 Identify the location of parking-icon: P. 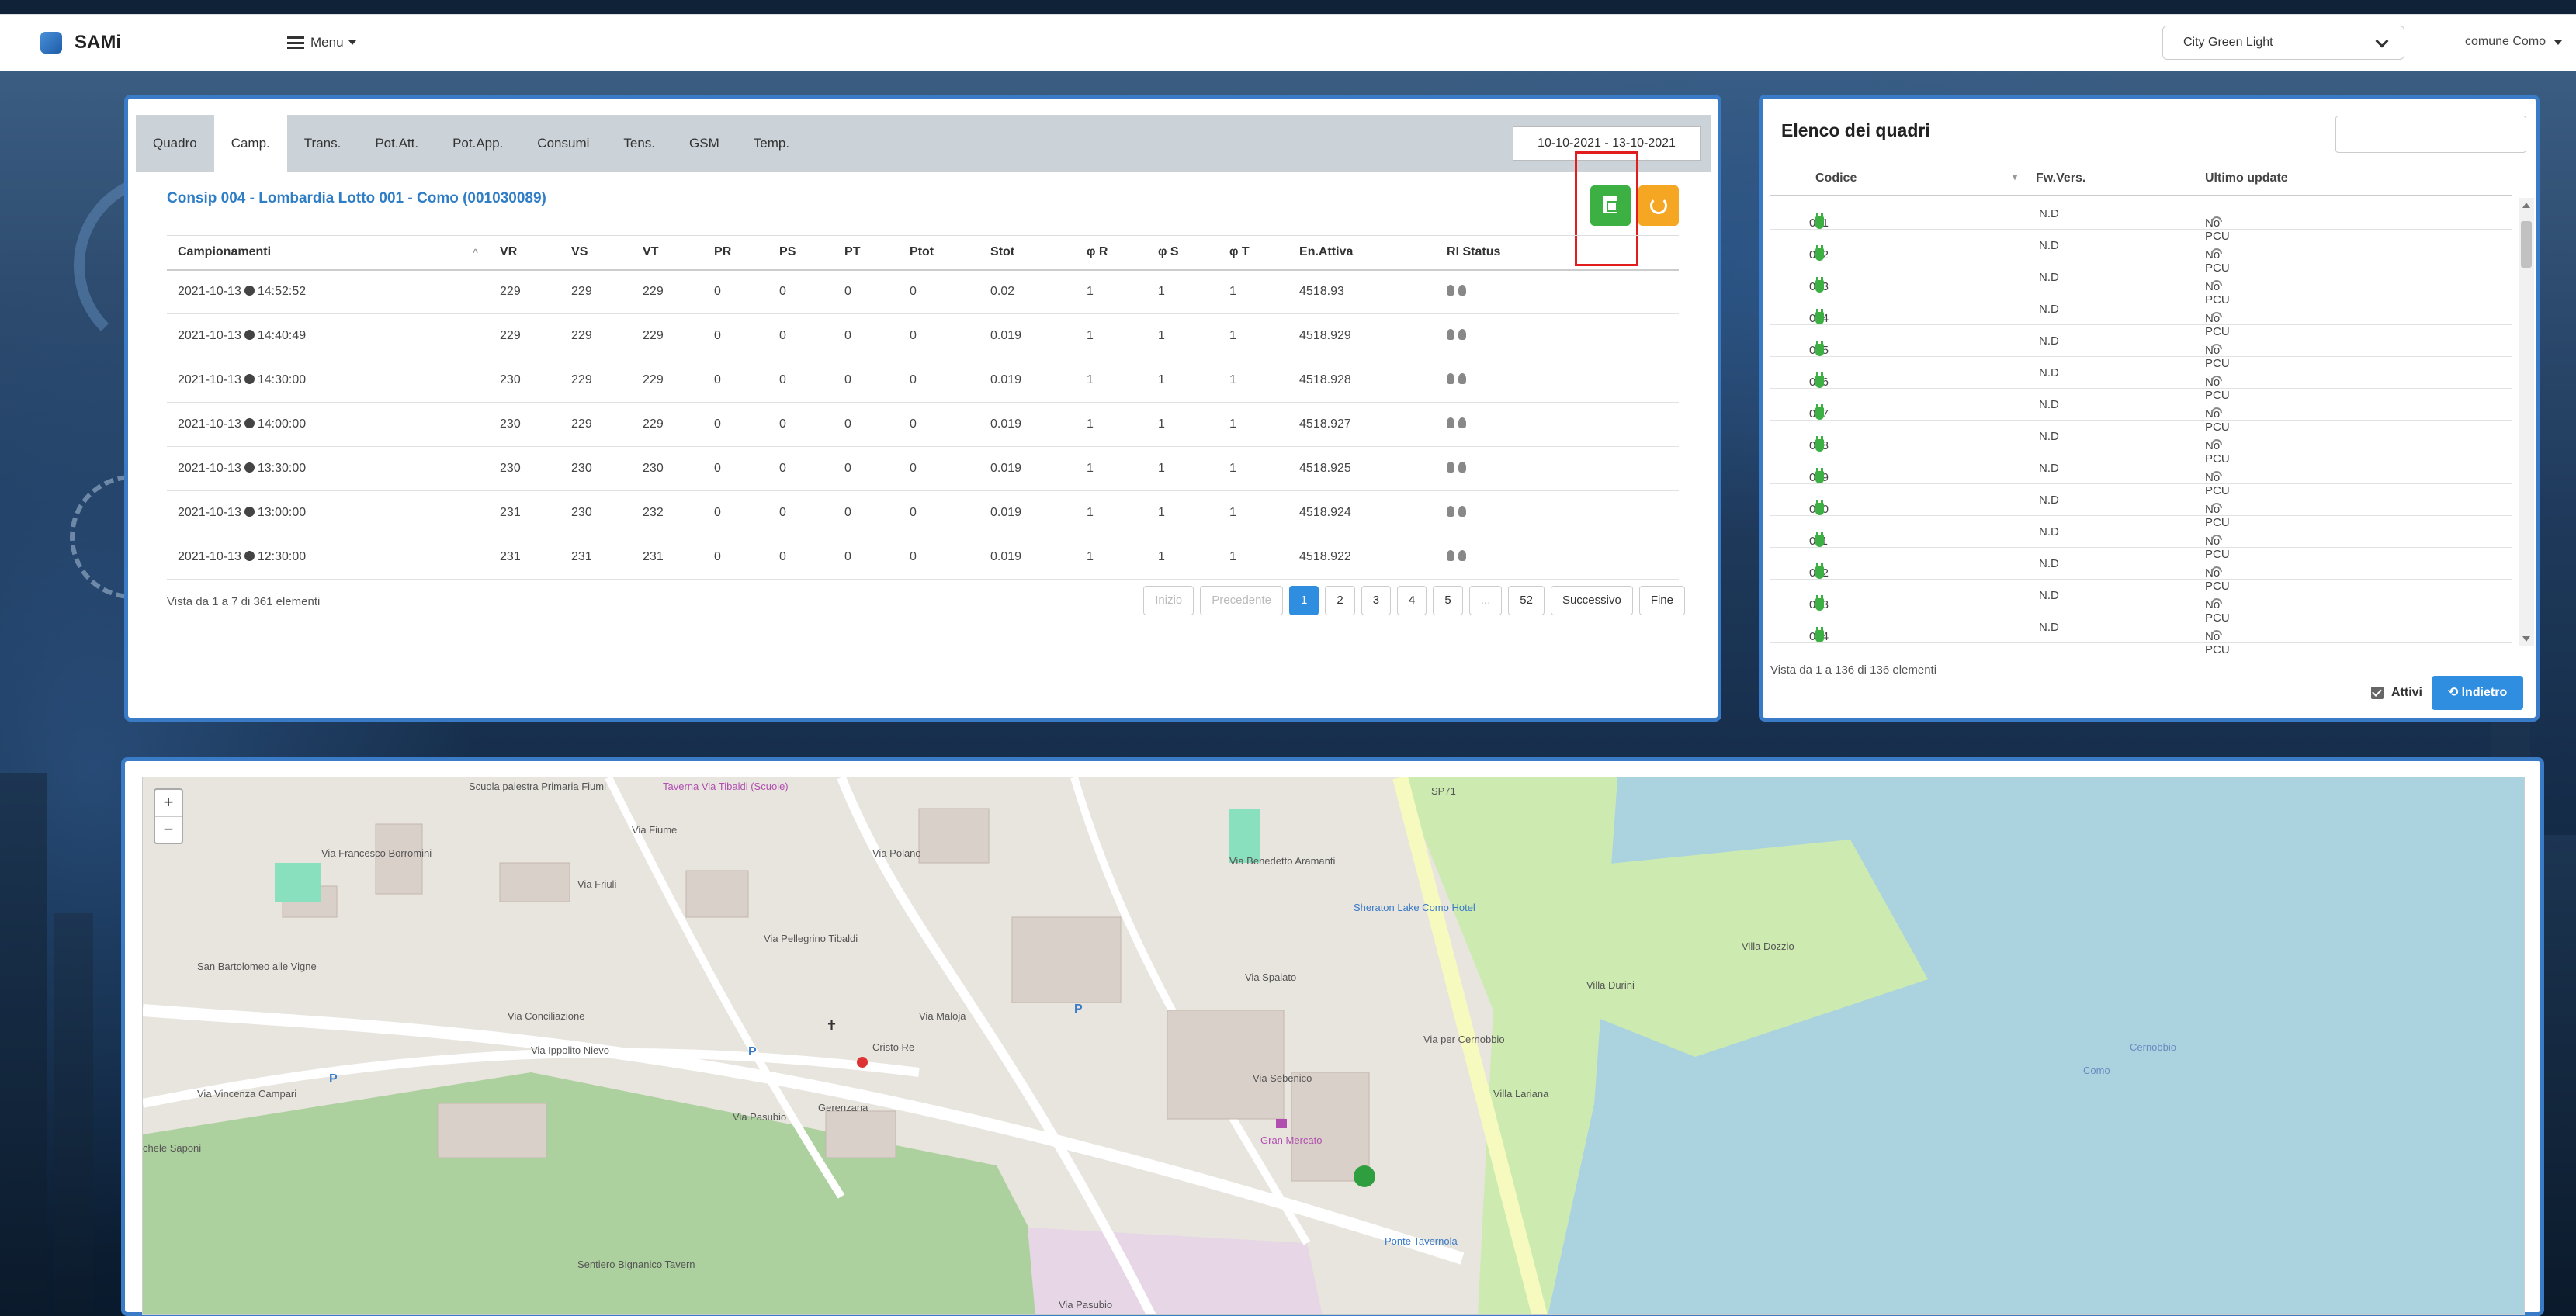
(752, 1051).